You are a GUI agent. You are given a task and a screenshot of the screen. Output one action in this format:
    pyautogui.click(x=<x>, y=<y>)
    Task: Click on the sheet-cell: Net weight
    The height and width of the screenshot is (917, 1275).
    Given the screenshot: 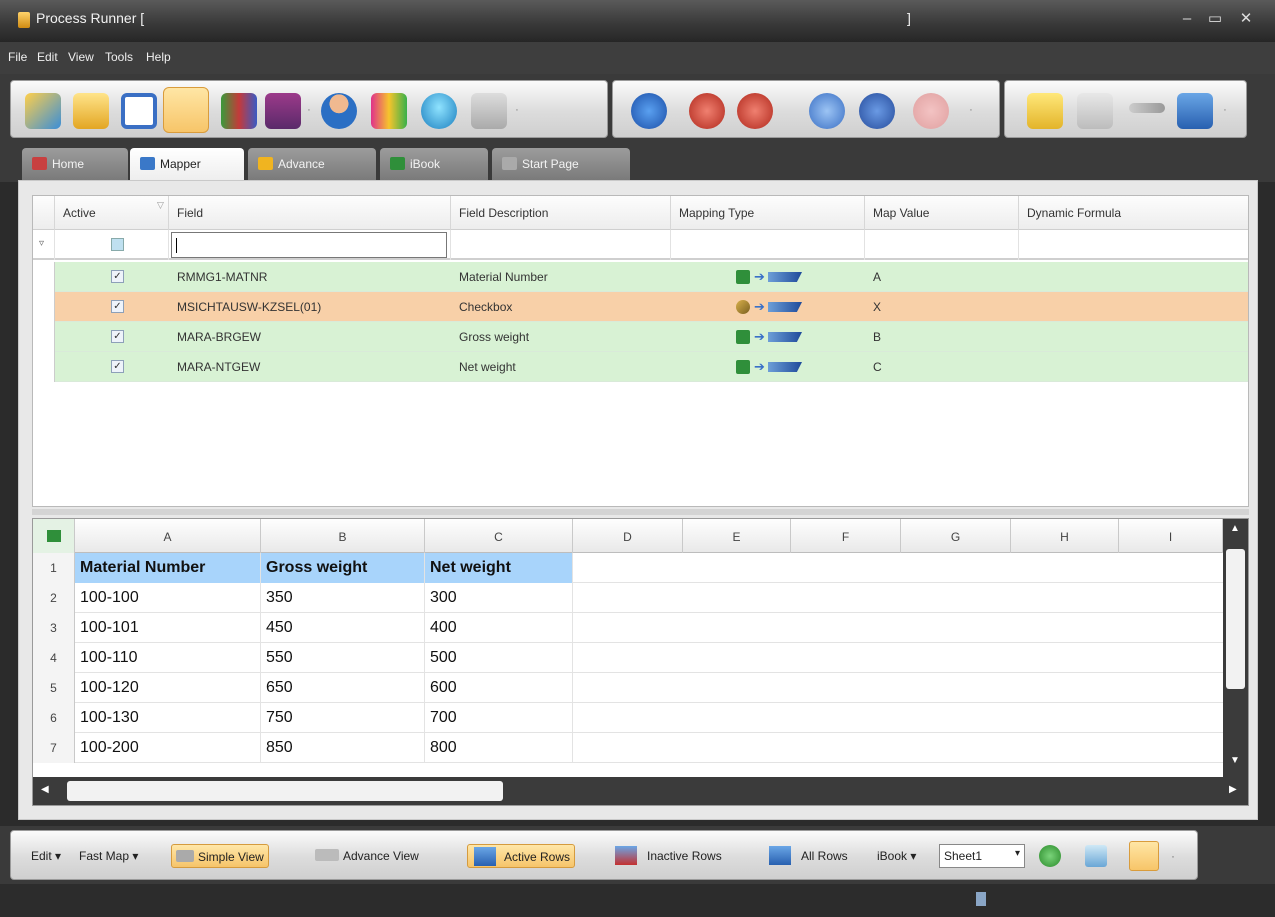 What is the action you would take?
    pyautogui.click(x=499, y=568)
    